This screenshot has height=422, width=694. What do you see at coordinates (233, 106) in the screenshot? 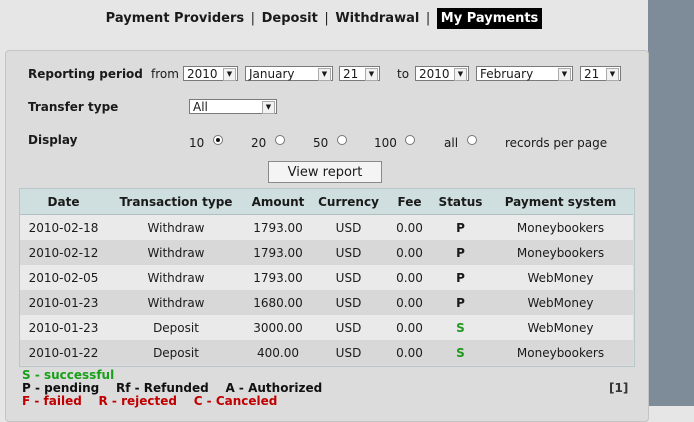
I see `transfer-type-select: All ▼` at bounding box center [233, 106].